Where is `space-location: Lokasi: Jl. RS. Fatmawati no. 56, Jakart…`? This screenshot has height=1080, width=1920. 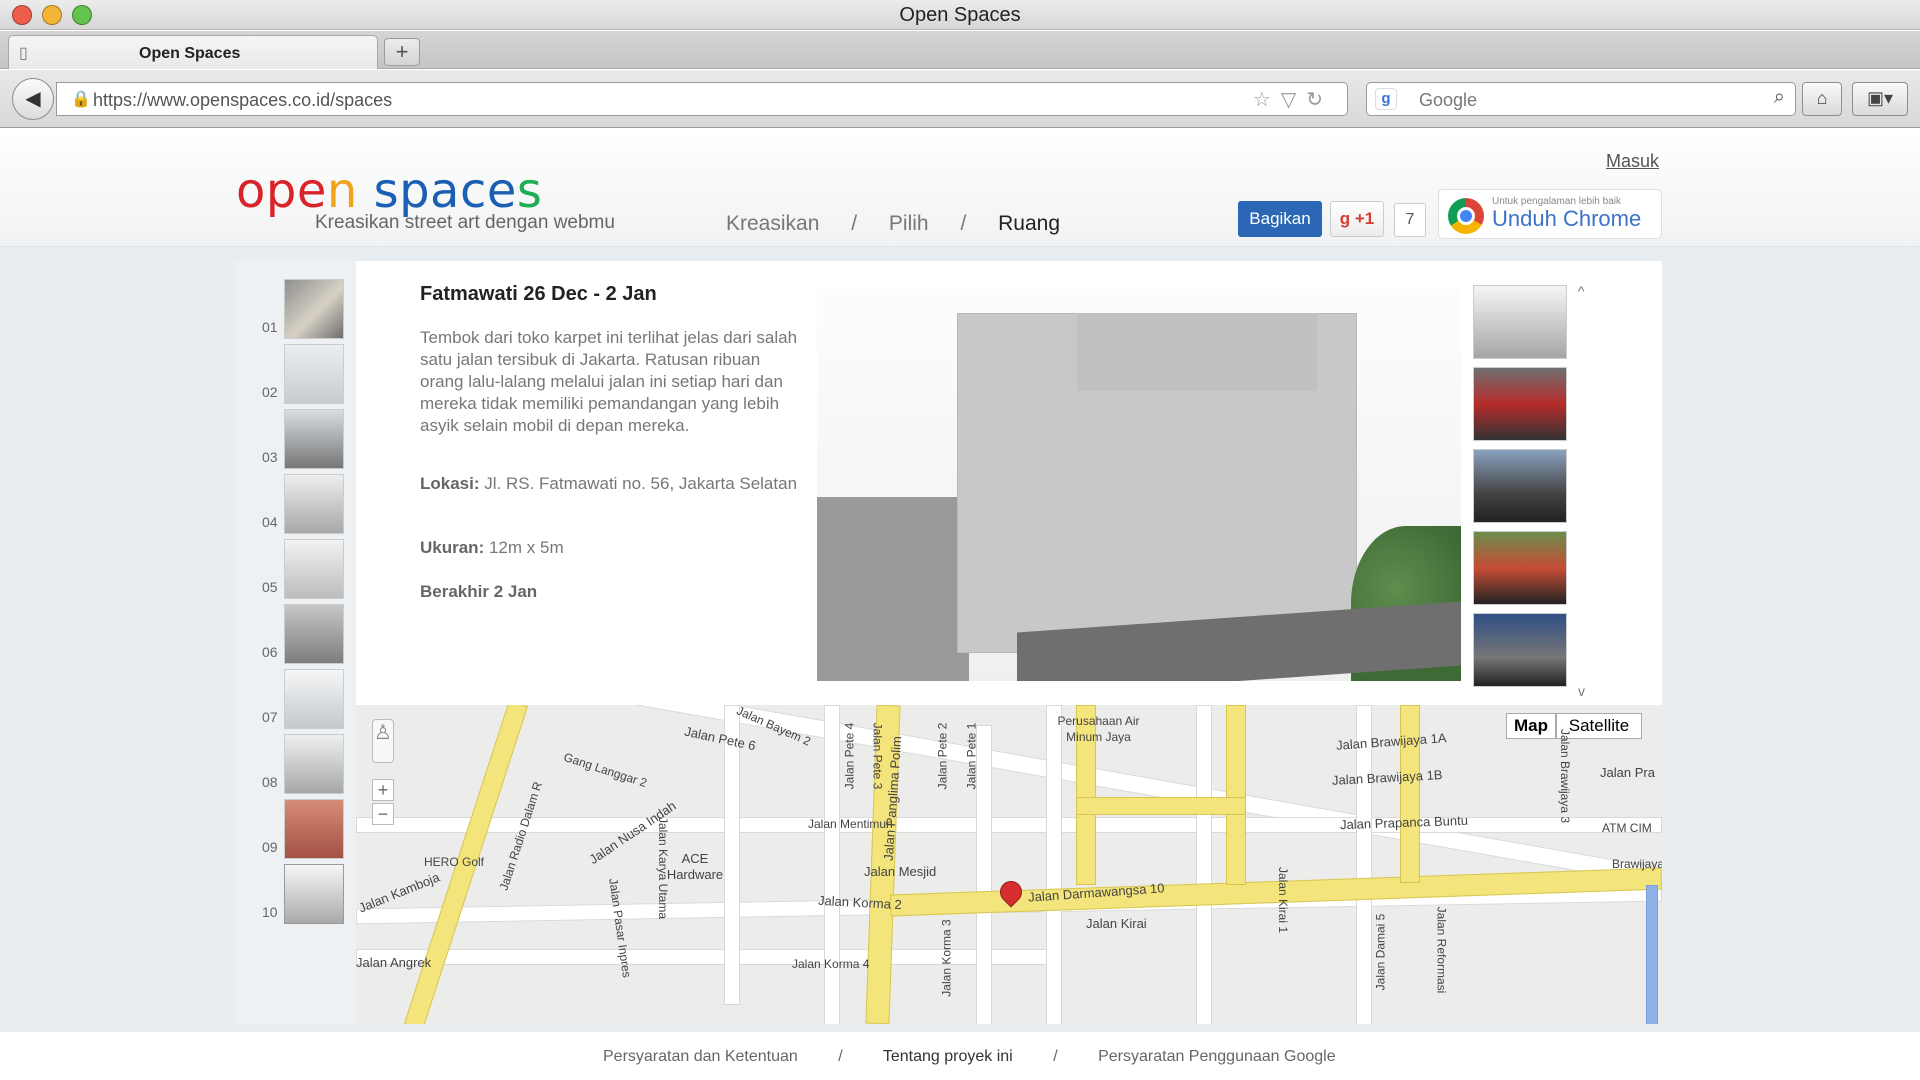
space-location: Lokasi: Jl. RS. Fatmawati no. 56, Jakart… is located at coordinates (609, 483).